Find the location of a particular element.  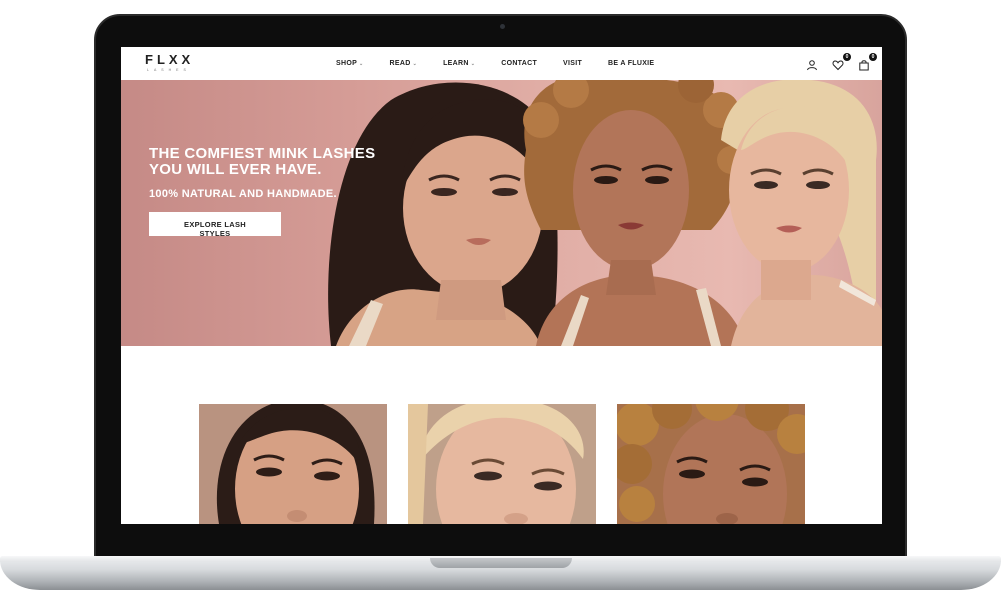

nav-item-contact: CONTACT is located at coordinates (519, 63).